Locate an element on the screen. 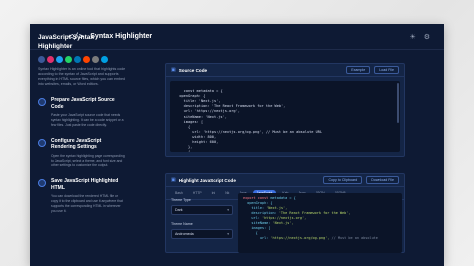  tab-ini: Ini is located at coordinates (214, 193).